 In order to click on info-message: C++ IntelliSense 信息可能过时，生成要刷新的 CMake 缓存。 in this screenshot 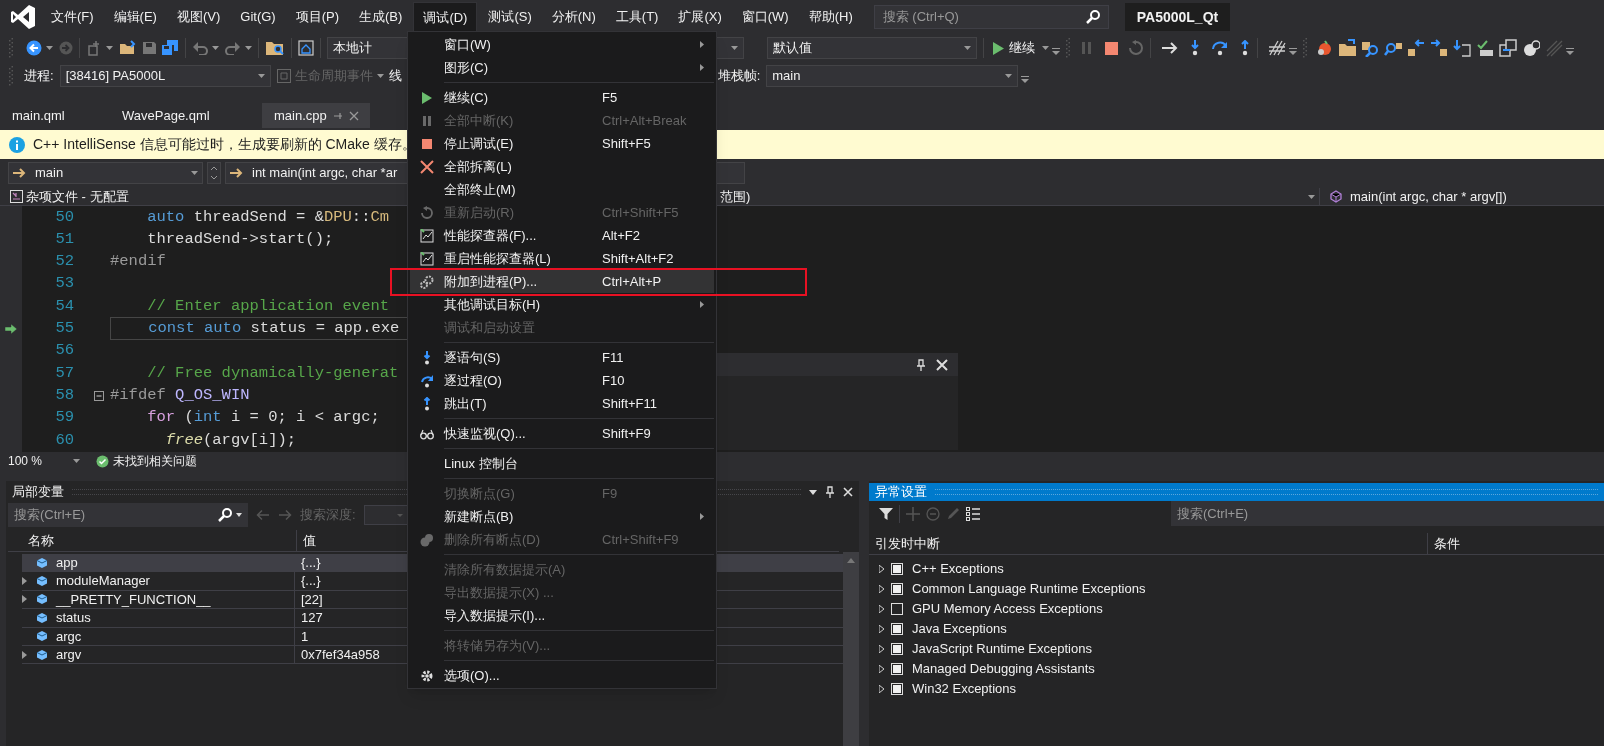, I will do `click(224, 144)`.